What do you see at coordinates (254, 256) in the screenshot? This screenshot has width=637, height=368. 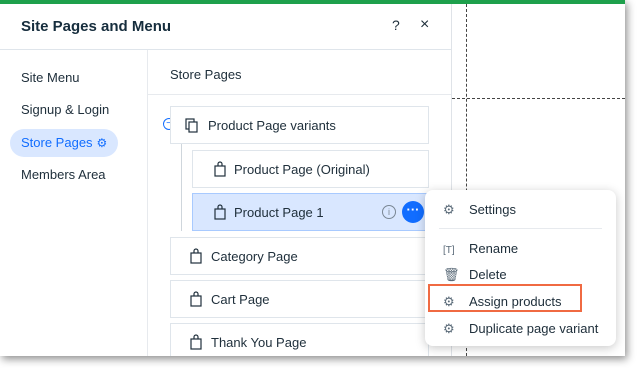 I see `page-label: Category Page` at bounding box center [254, 256].